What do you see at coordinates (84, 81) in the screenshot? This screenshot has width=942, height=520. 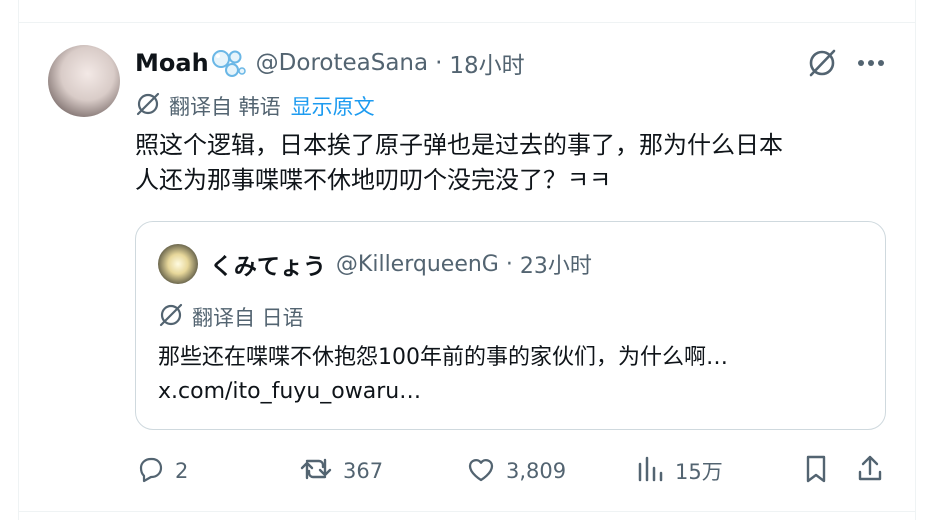 I see `avatar` at bounding box center [84, 81].